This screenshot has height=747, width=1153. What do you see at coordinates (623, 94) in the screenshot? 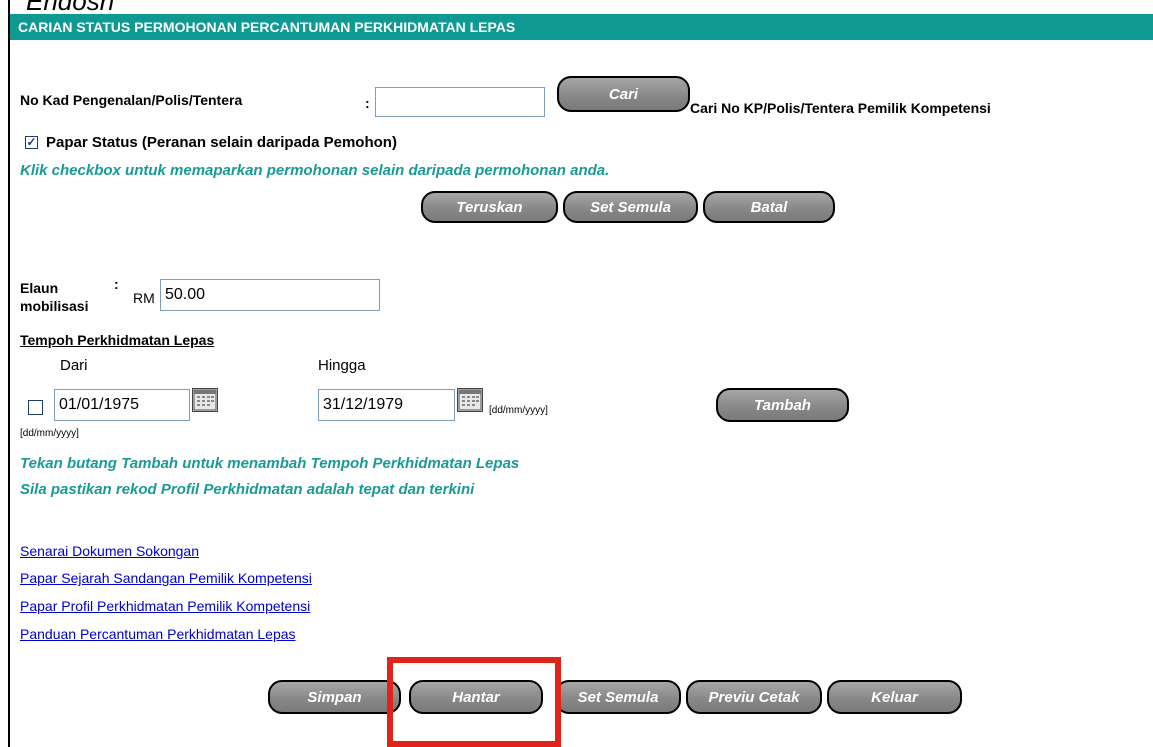
I see `search-button: Cari` at bounding box center [623, 94].